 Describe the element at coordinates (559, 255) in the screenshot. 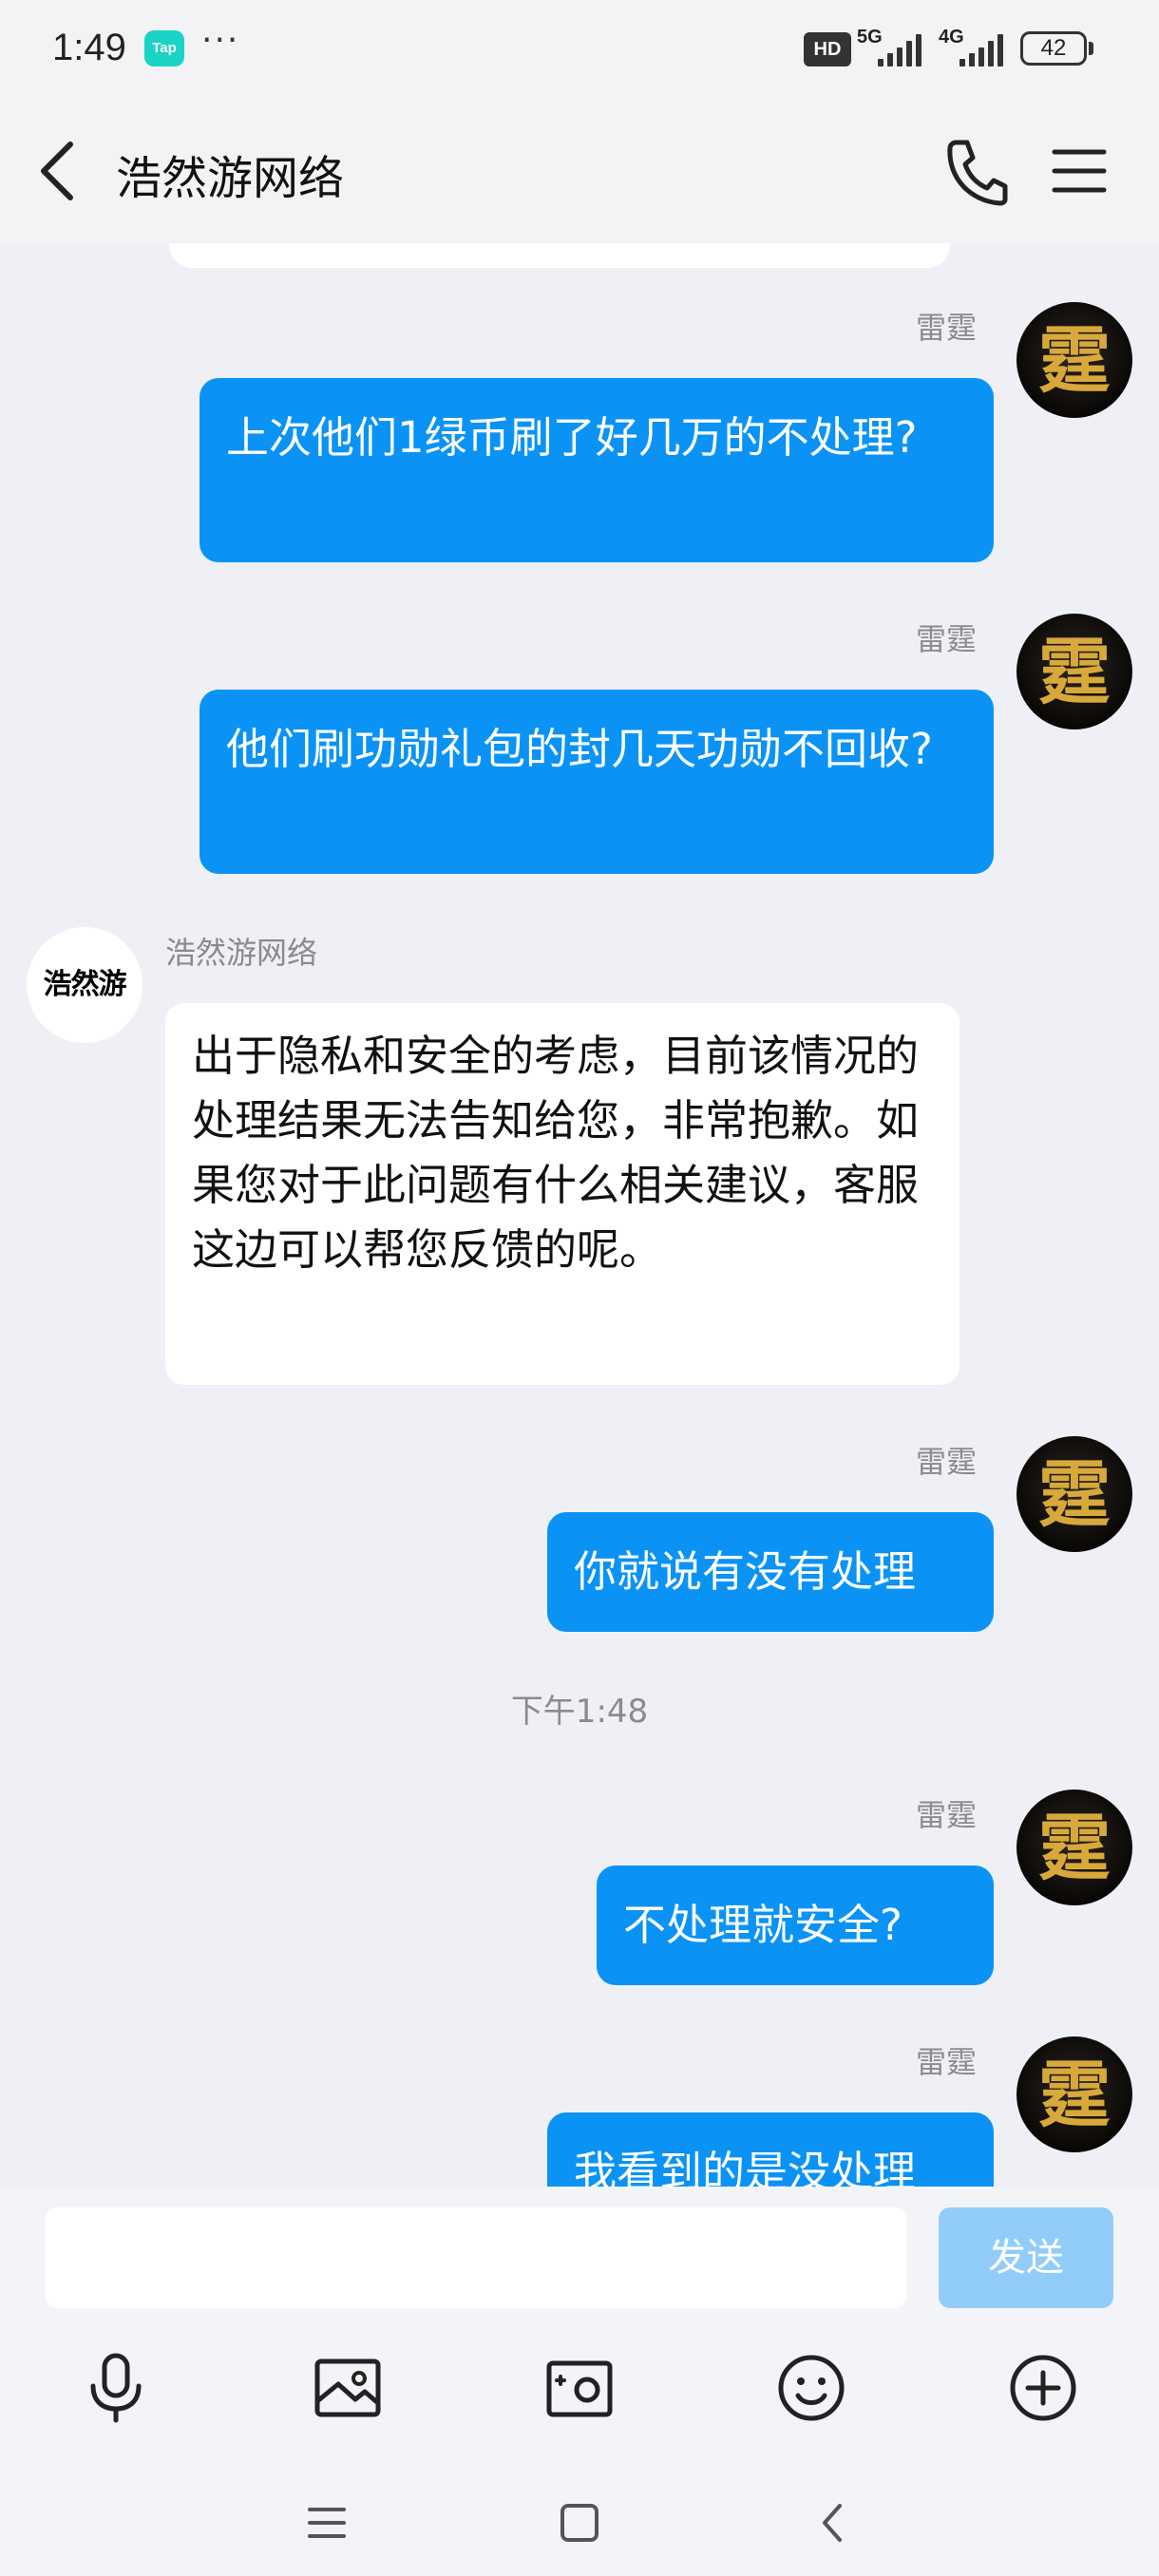

I see `previous-message-bubble` at that location.